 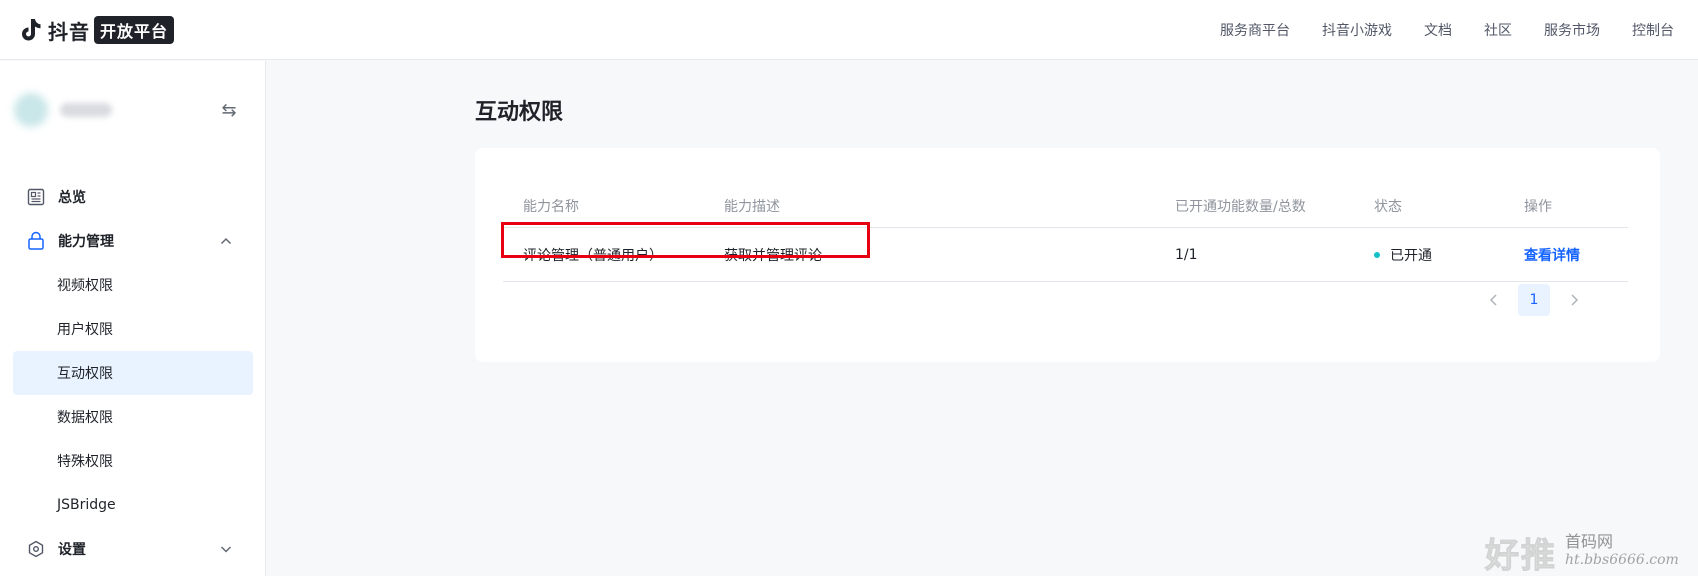 What do you see at coordinates (133, 417) in the screenshot?
I see `sidebar-subitem-data: 数据权限` at bounding box center [133, 417].